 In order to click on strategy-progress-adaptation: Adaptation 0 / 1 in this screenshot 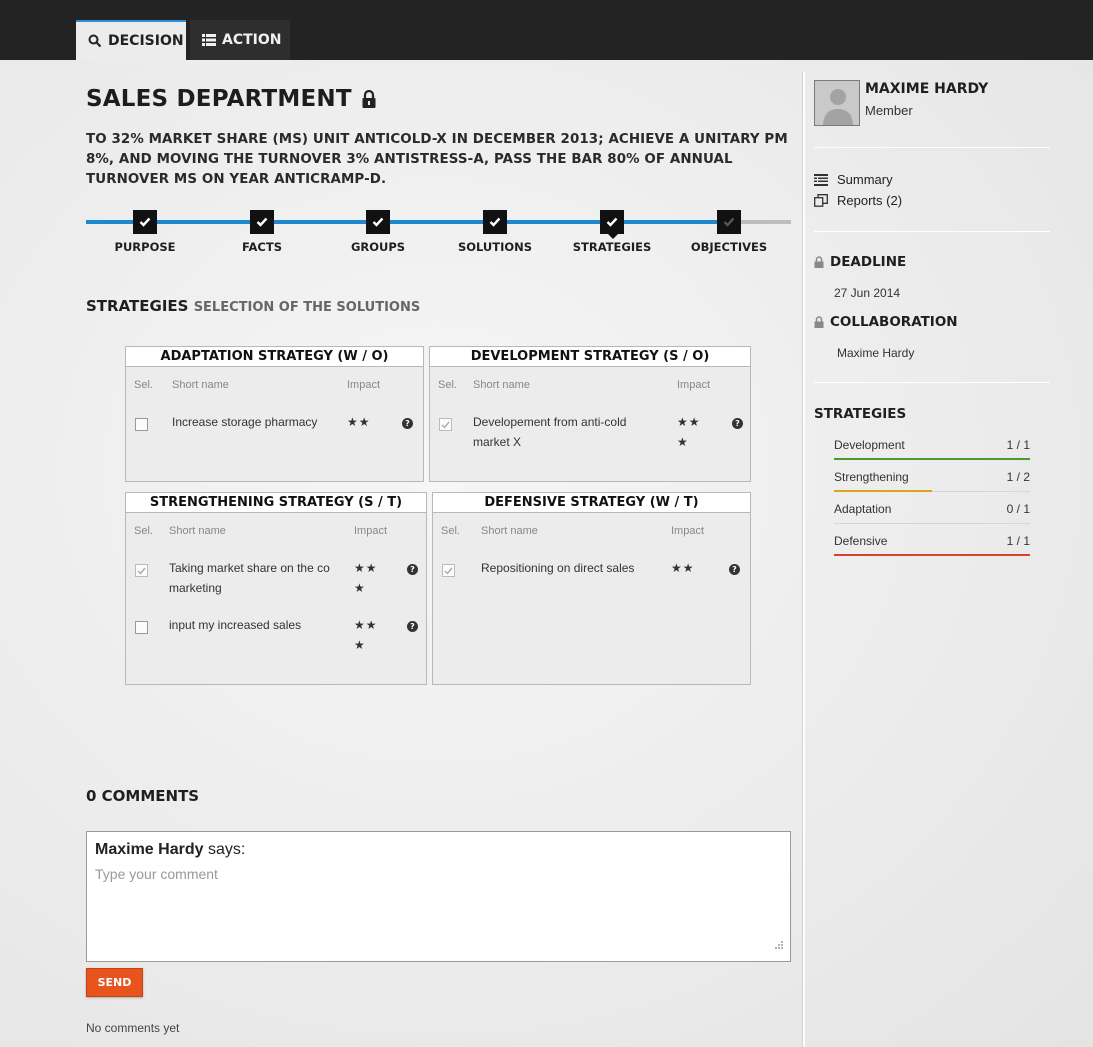, I will do `click(932, 513)`.